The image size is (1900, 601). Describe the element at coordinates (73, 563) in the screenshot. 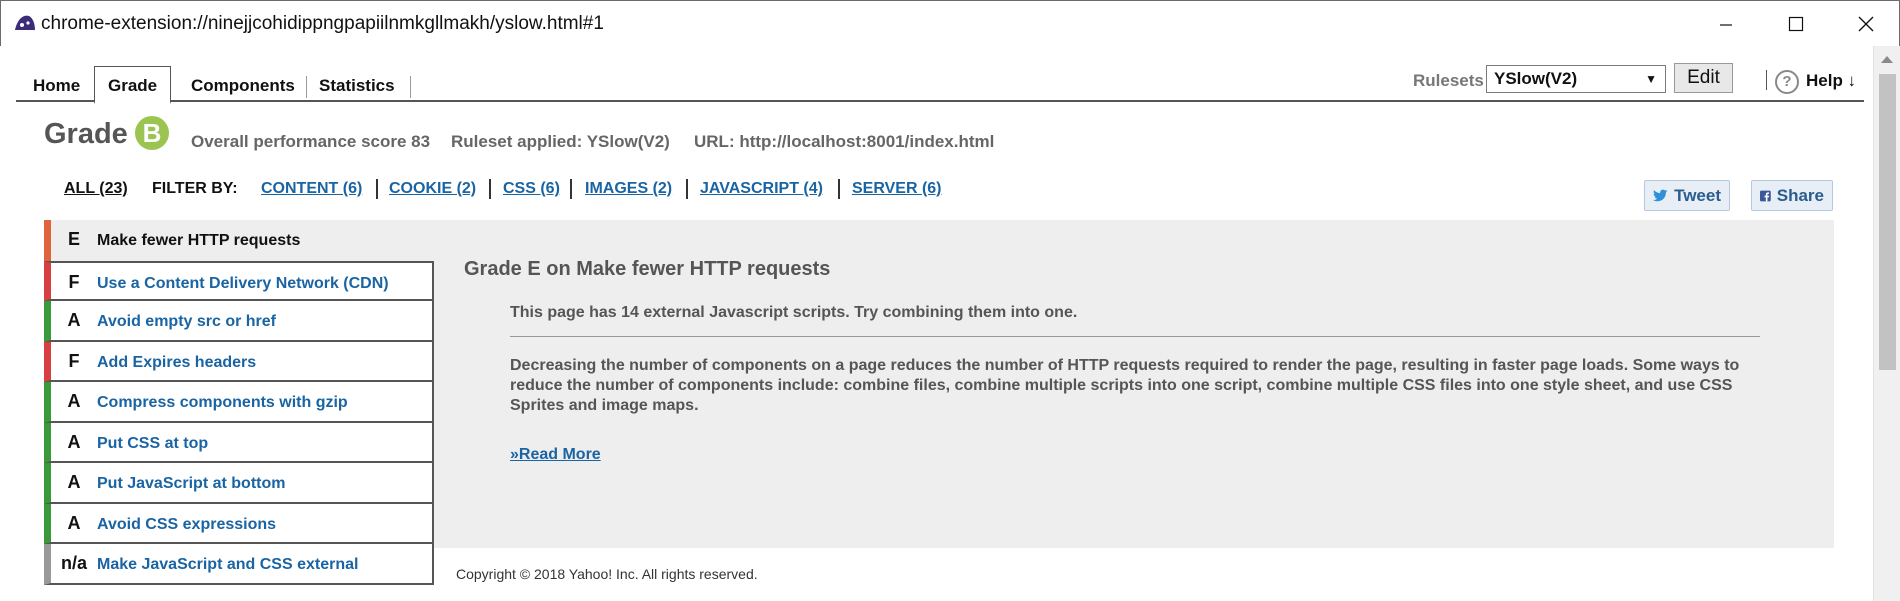

I see `rule-grade: n/a` at that location.